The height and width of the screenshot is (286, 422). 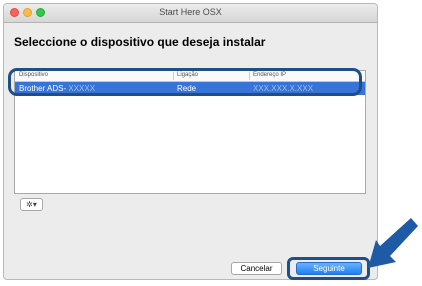 What do you see at coordinates (393, 243) in the screenshot?
I see `pointer-arrow-icon` at bounding box center [393, 243].